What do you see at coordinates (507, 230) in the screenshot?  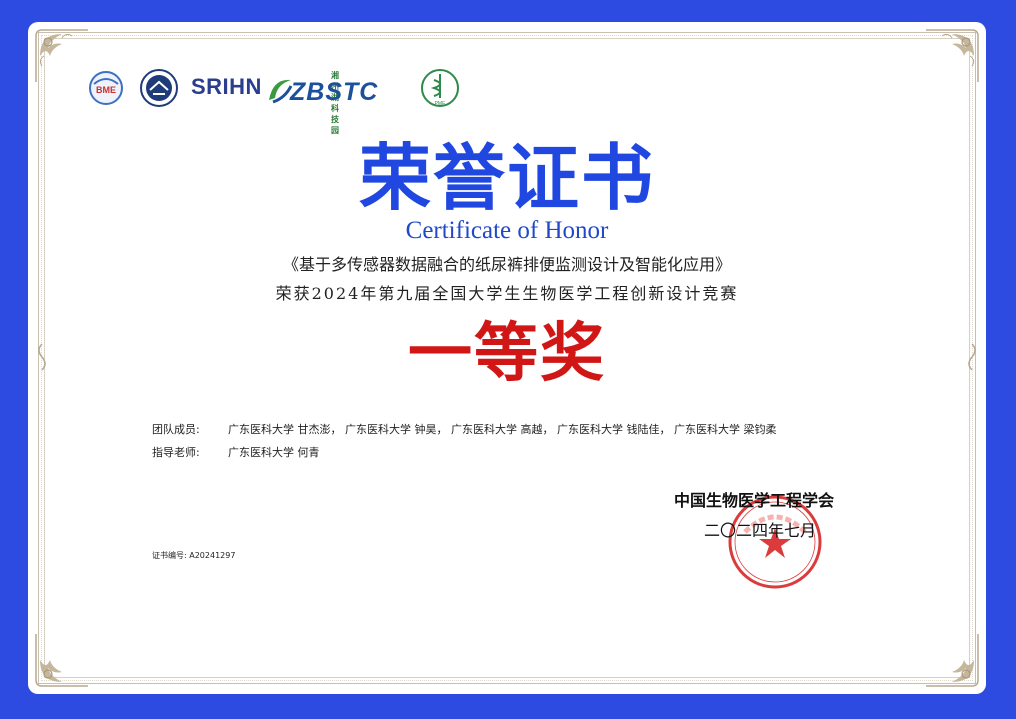 I see `title-english: Certificate of Honor` at bounding box center [507, 230].